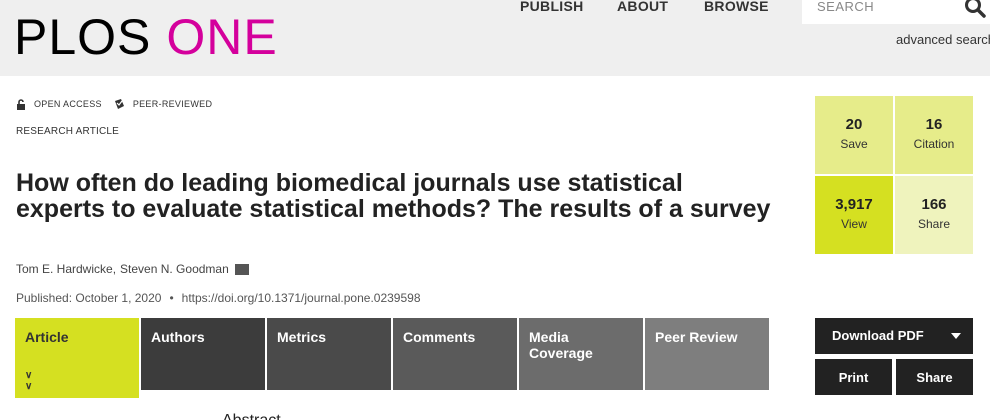 The width and height of the screenshot is (990, 420). What do you see at coordinates (707, 354) in the screenshot?
I see `tab-peer-review: Peer Review` at bounding box center [707, 354].